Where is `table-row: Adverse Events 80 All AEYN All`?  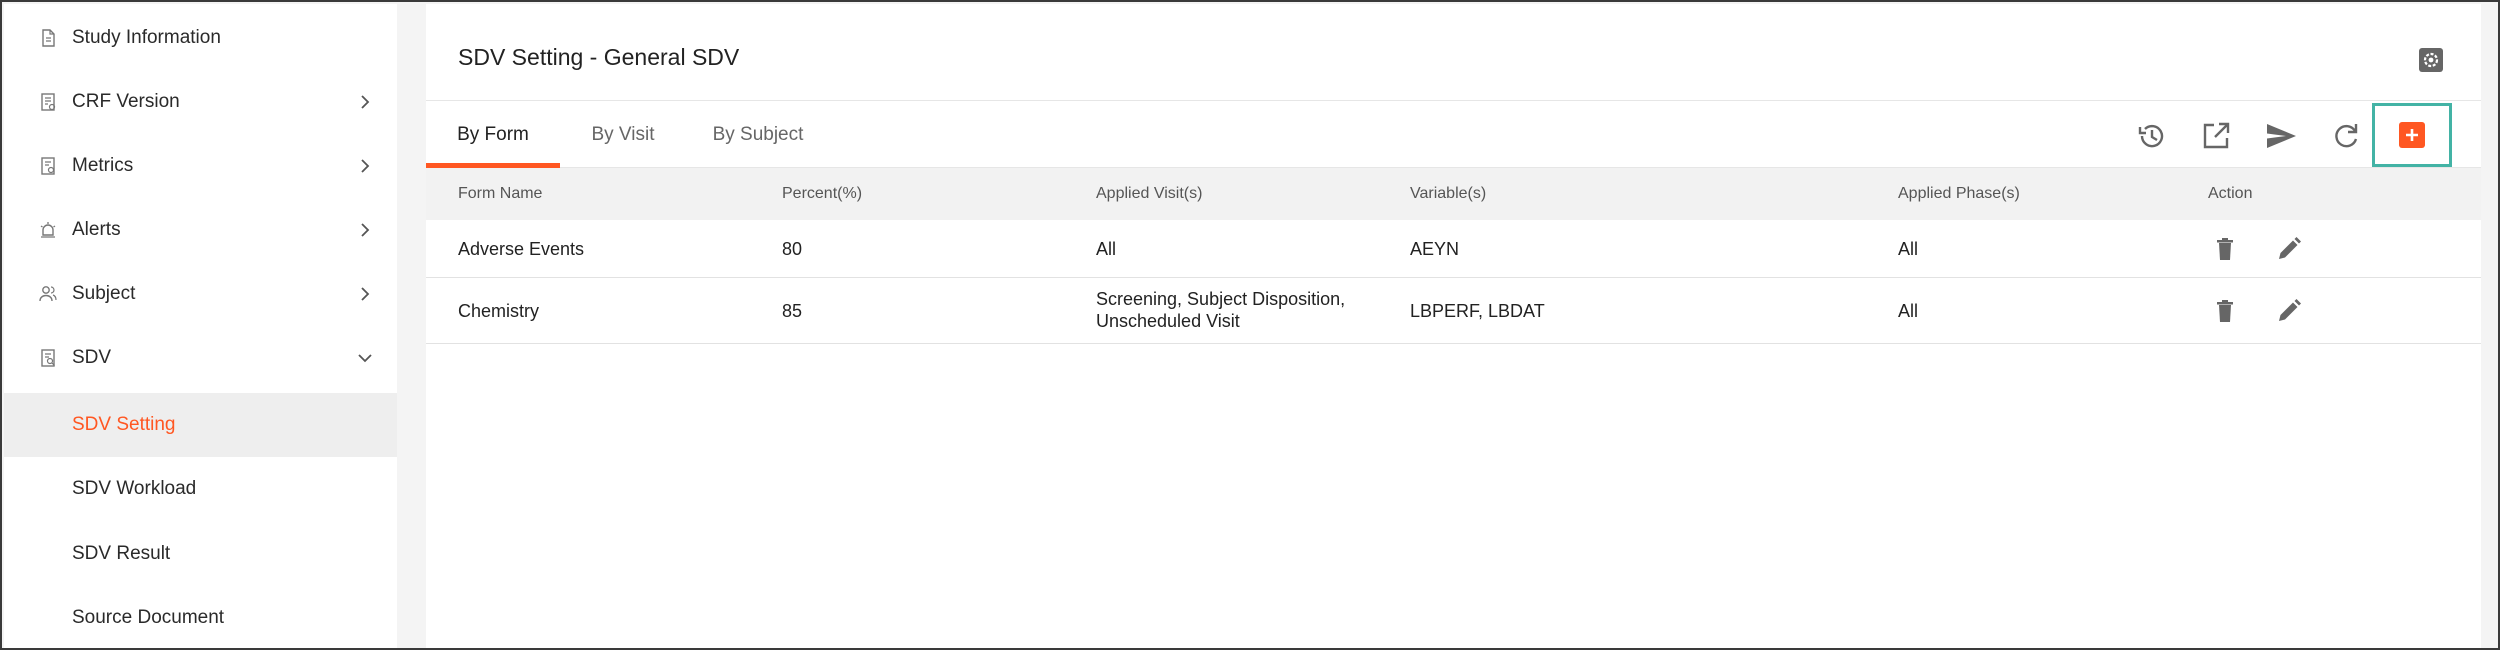 table-row: Adverse Events 80 All AEYN All is located at coordinates (1453, 249).